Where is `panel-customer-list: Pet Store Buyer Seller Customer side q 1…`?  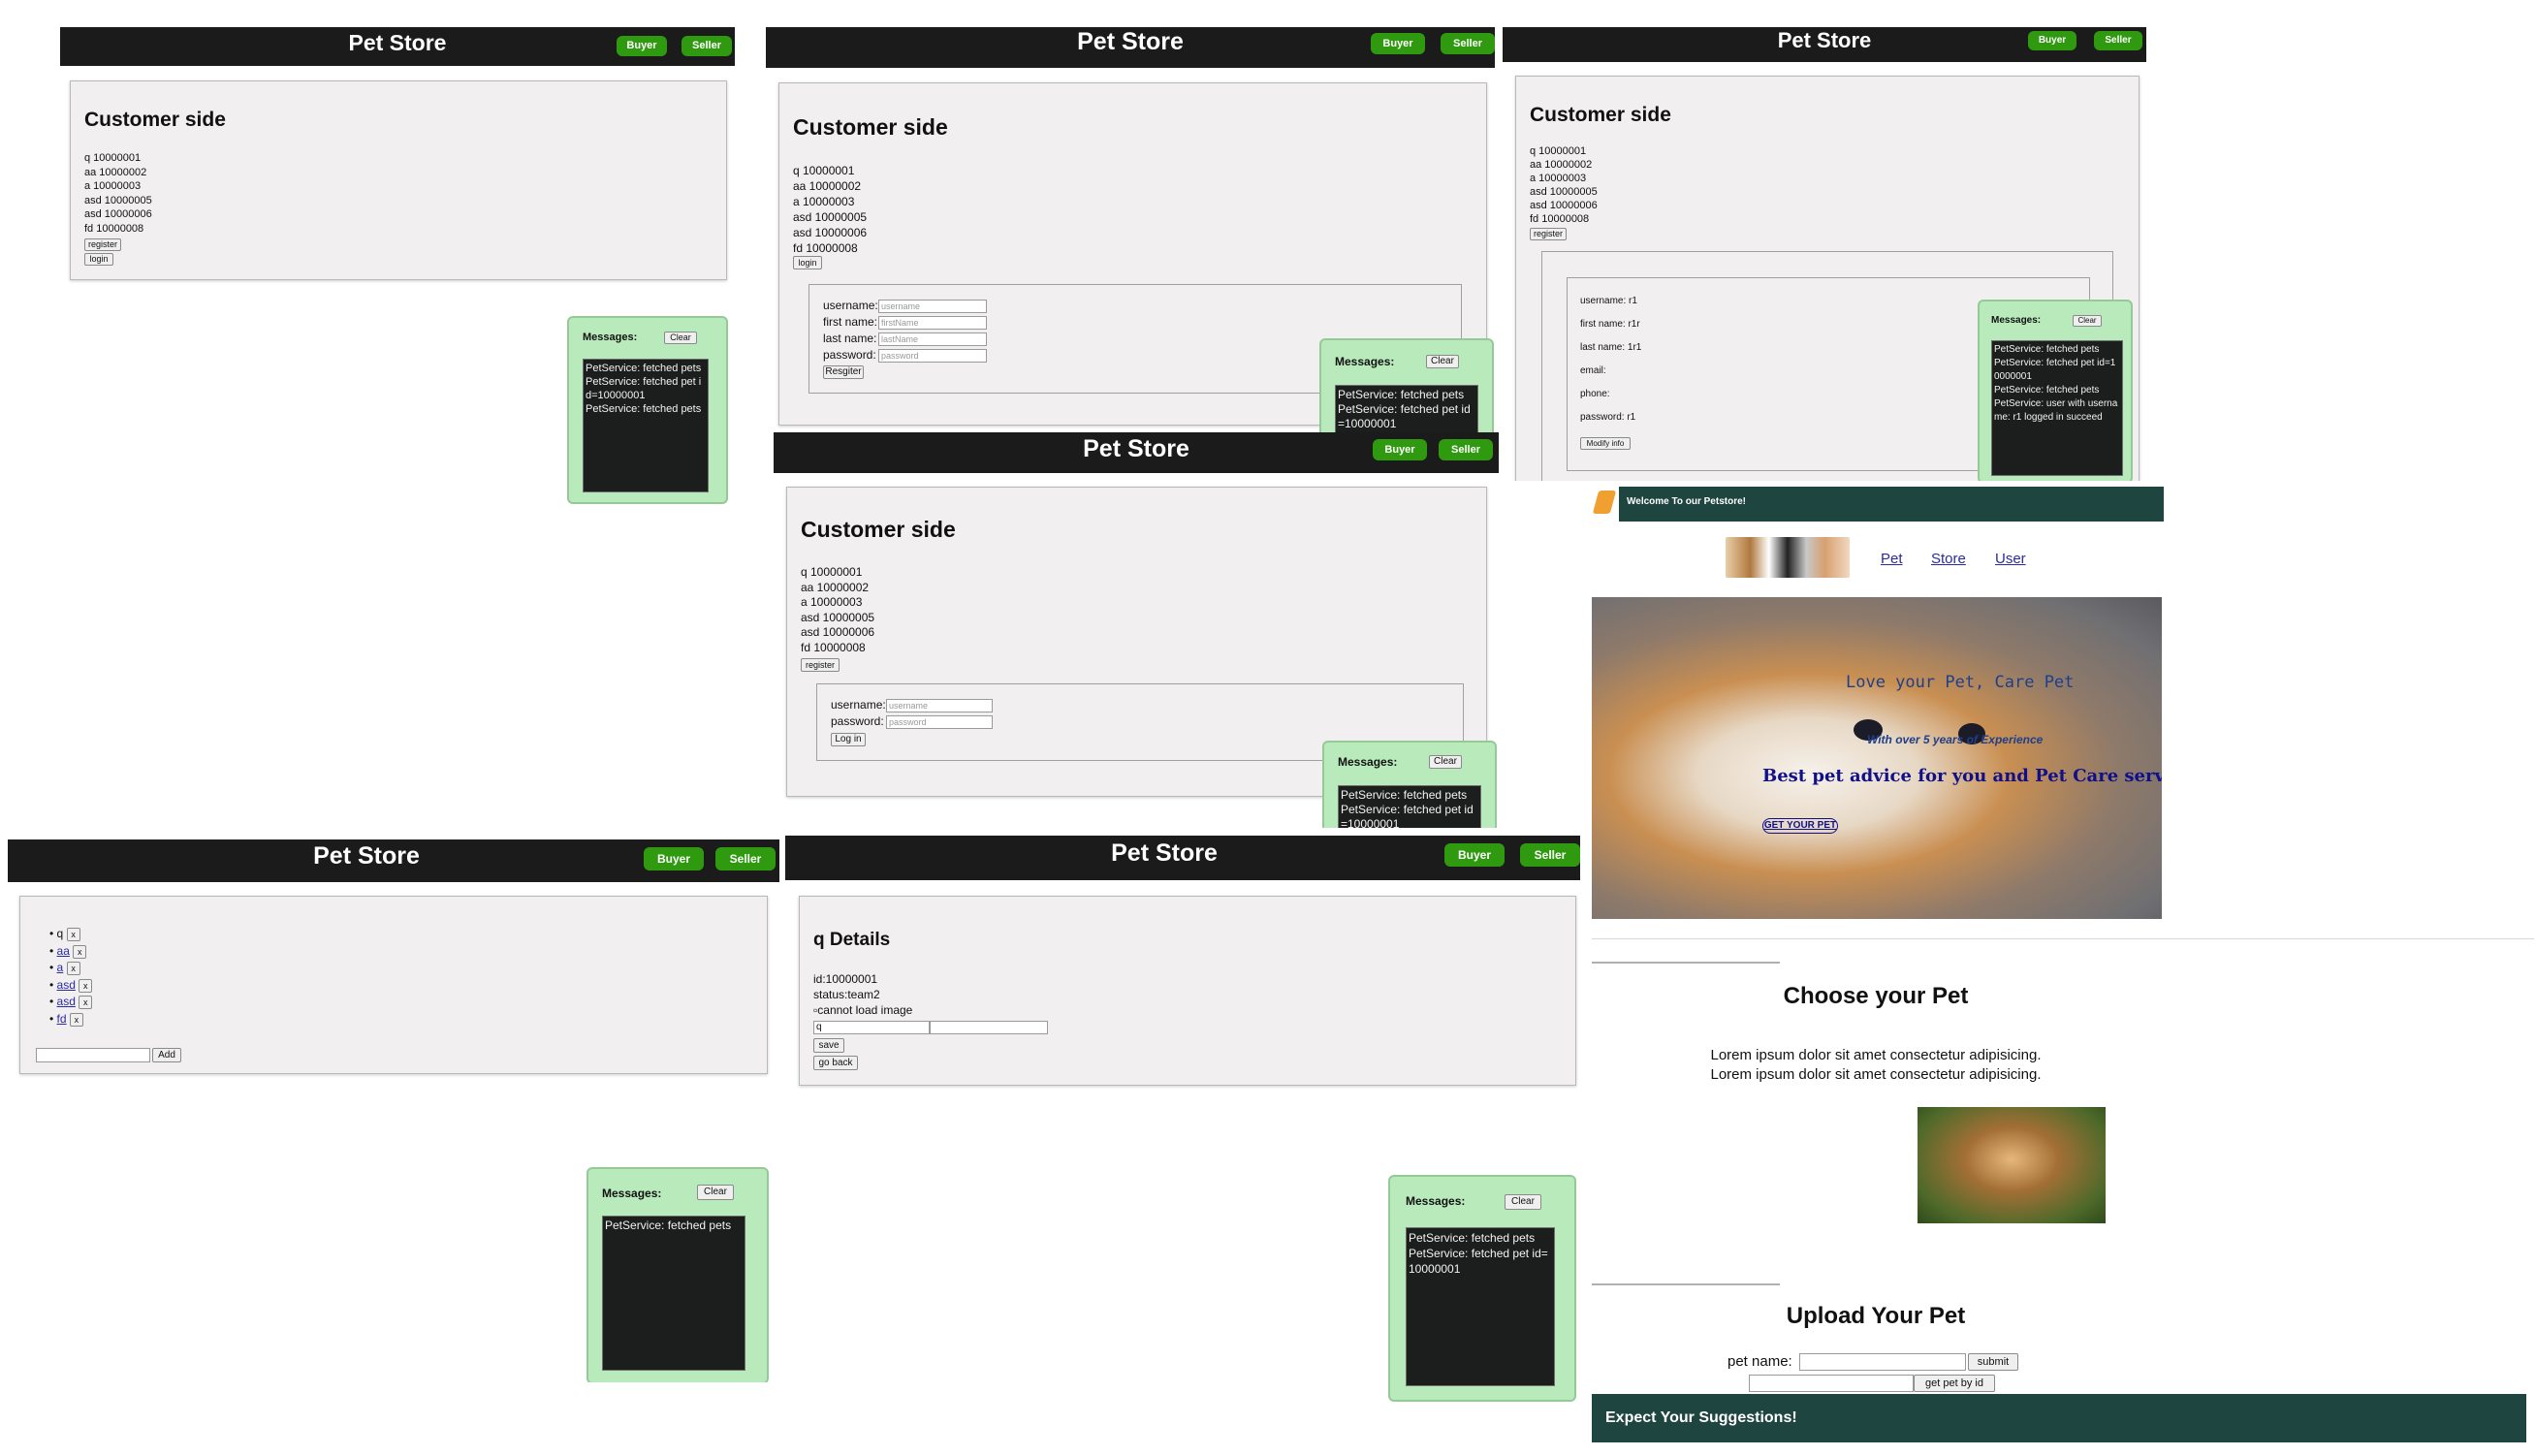
panel-customer-list: Pet Store Buyer Seller Customer side q 1… is located at coordinates (397, 269).